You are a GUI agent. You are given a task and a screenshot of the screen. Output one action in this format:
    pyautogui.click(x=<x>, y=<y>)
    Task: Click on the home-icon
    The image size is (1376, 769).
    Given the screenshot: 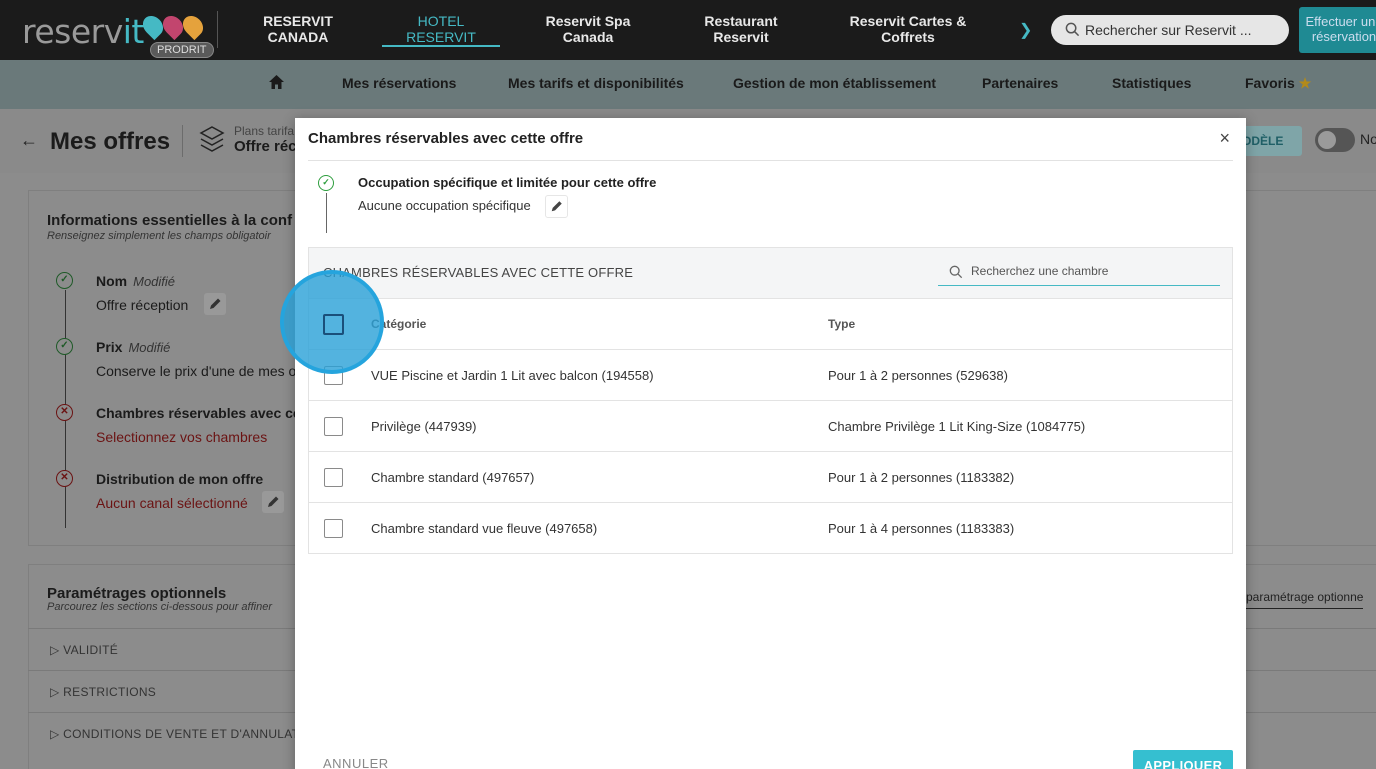 What is the action you would take?
    pyautogui.click(x=276, y=82)
    